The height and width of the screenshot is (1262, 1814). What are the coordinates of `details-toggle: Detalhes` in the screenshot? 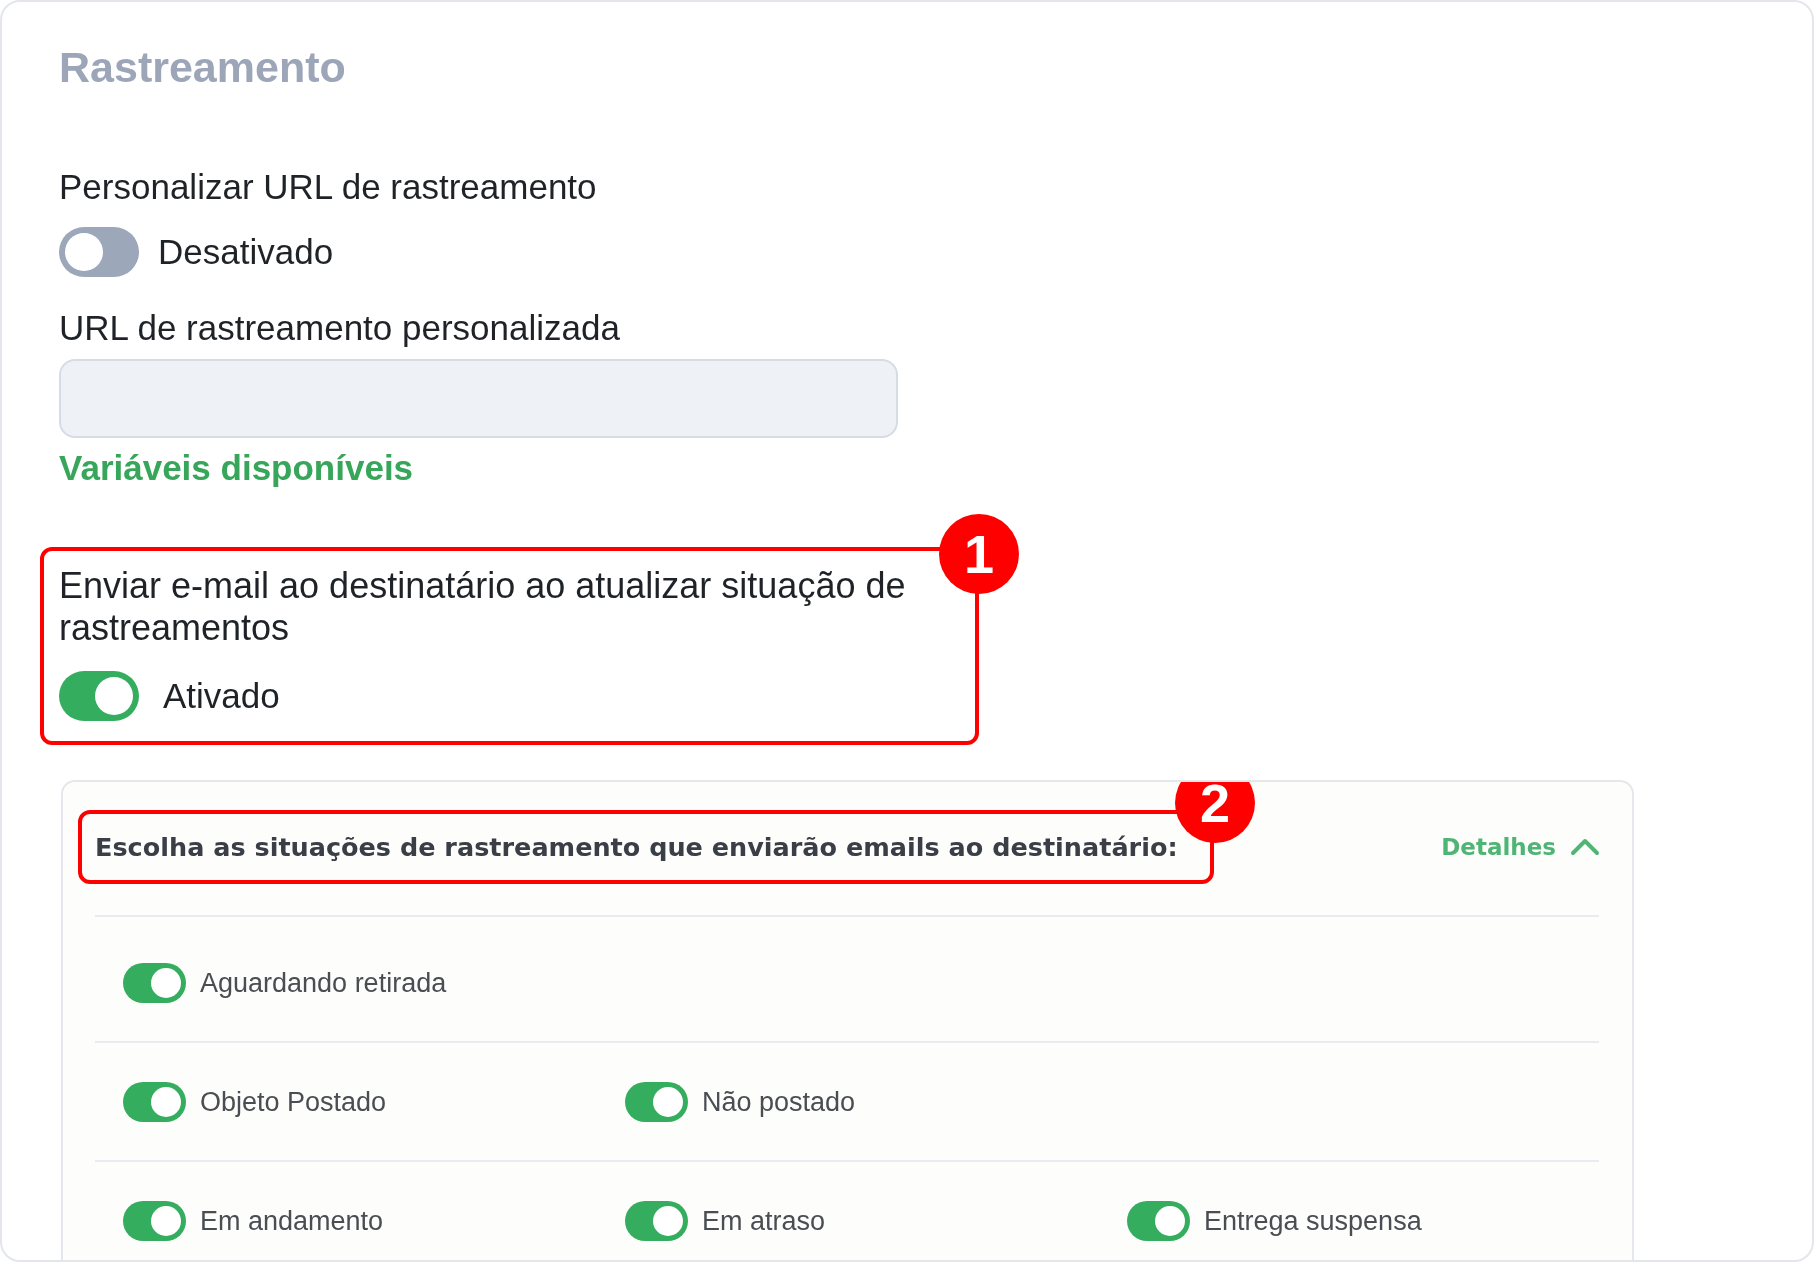 It's located at (1520, 847).